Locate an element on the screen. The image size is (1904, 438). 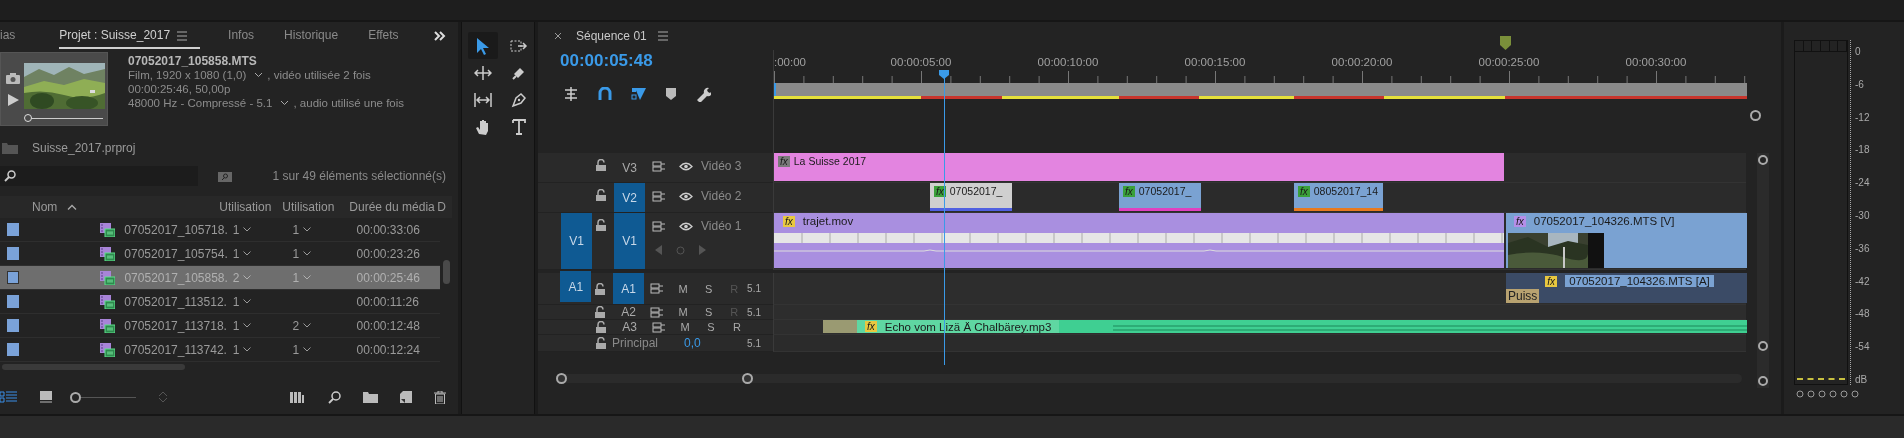
new-item-icon is located at coordinates (406, 397).